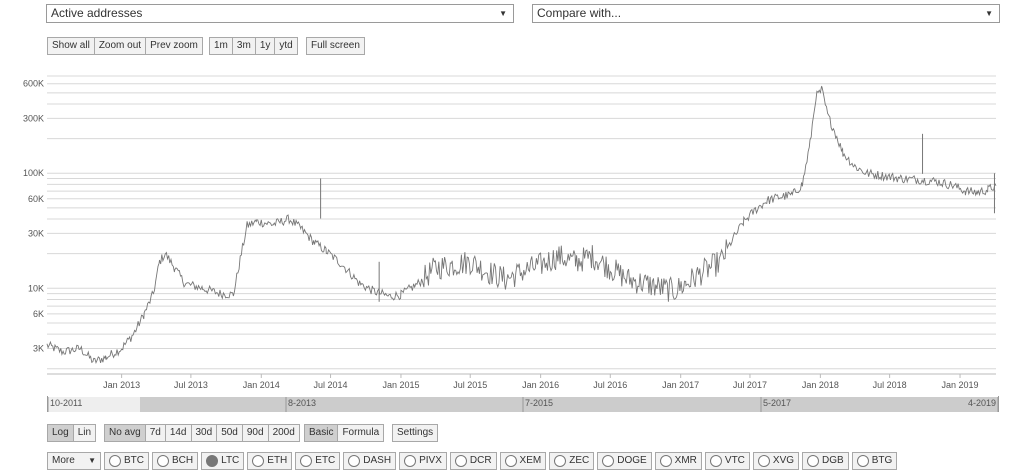 Image resolution: width=1024 pixels, height=473 pixels. Describe the element at coordinates (33, 118) in the screenshot. I see `y-tick-label: 300K` at that location.